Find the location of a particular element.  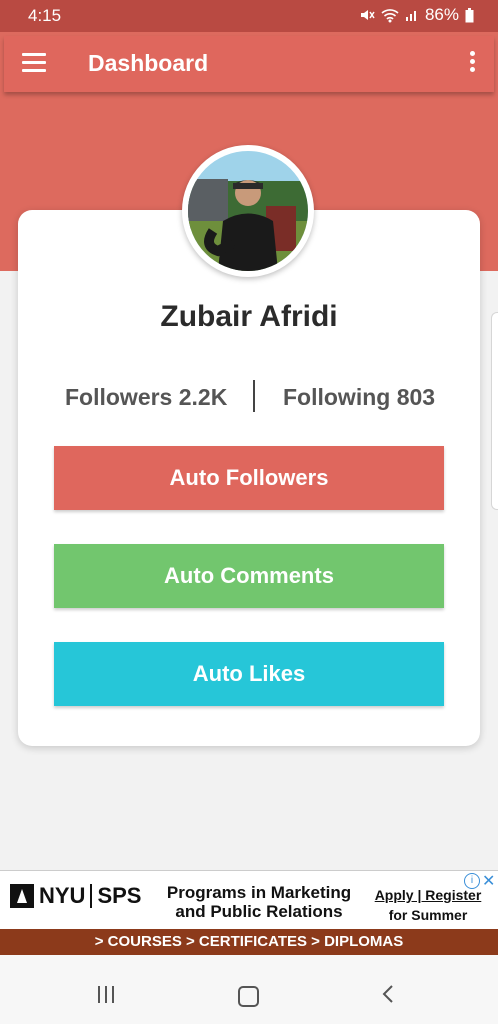

mute-icon is located at coordinates (367, 15).